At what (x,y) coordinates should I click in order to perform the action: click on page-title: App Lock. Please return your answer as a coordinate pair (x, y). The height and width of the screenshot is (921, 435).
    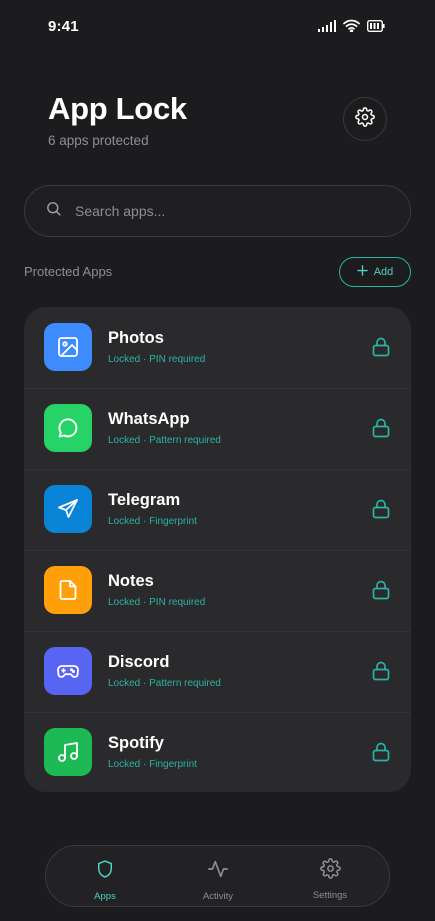
    Looking at the image, I should click on (117, 108).